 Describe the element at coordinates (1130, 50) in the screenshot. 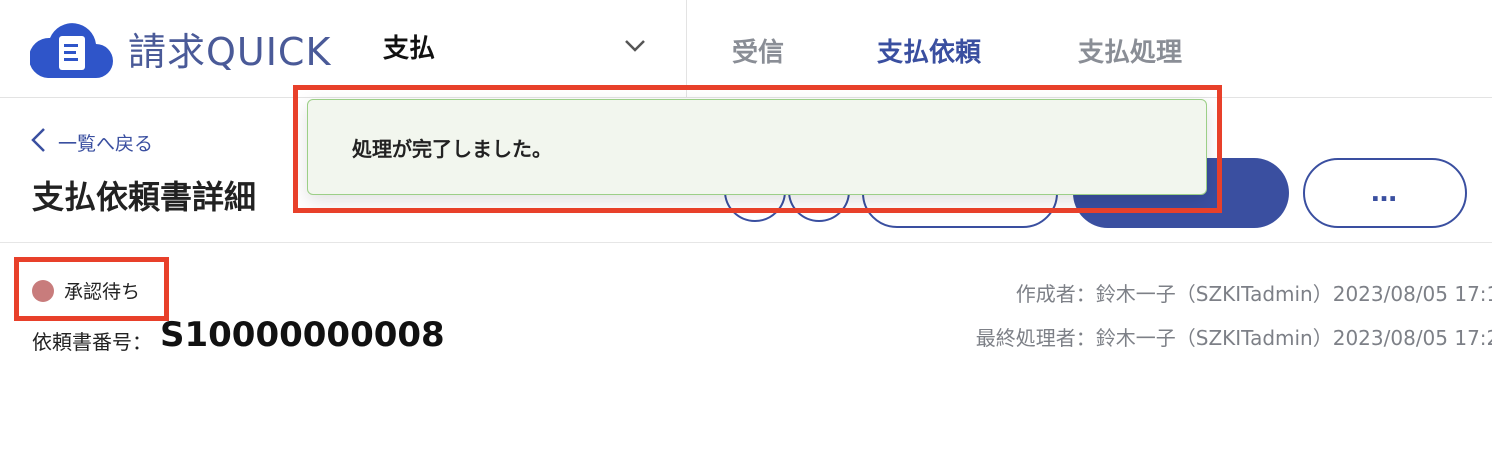

I see `tab-payment-processing: 支払処理` at that location.